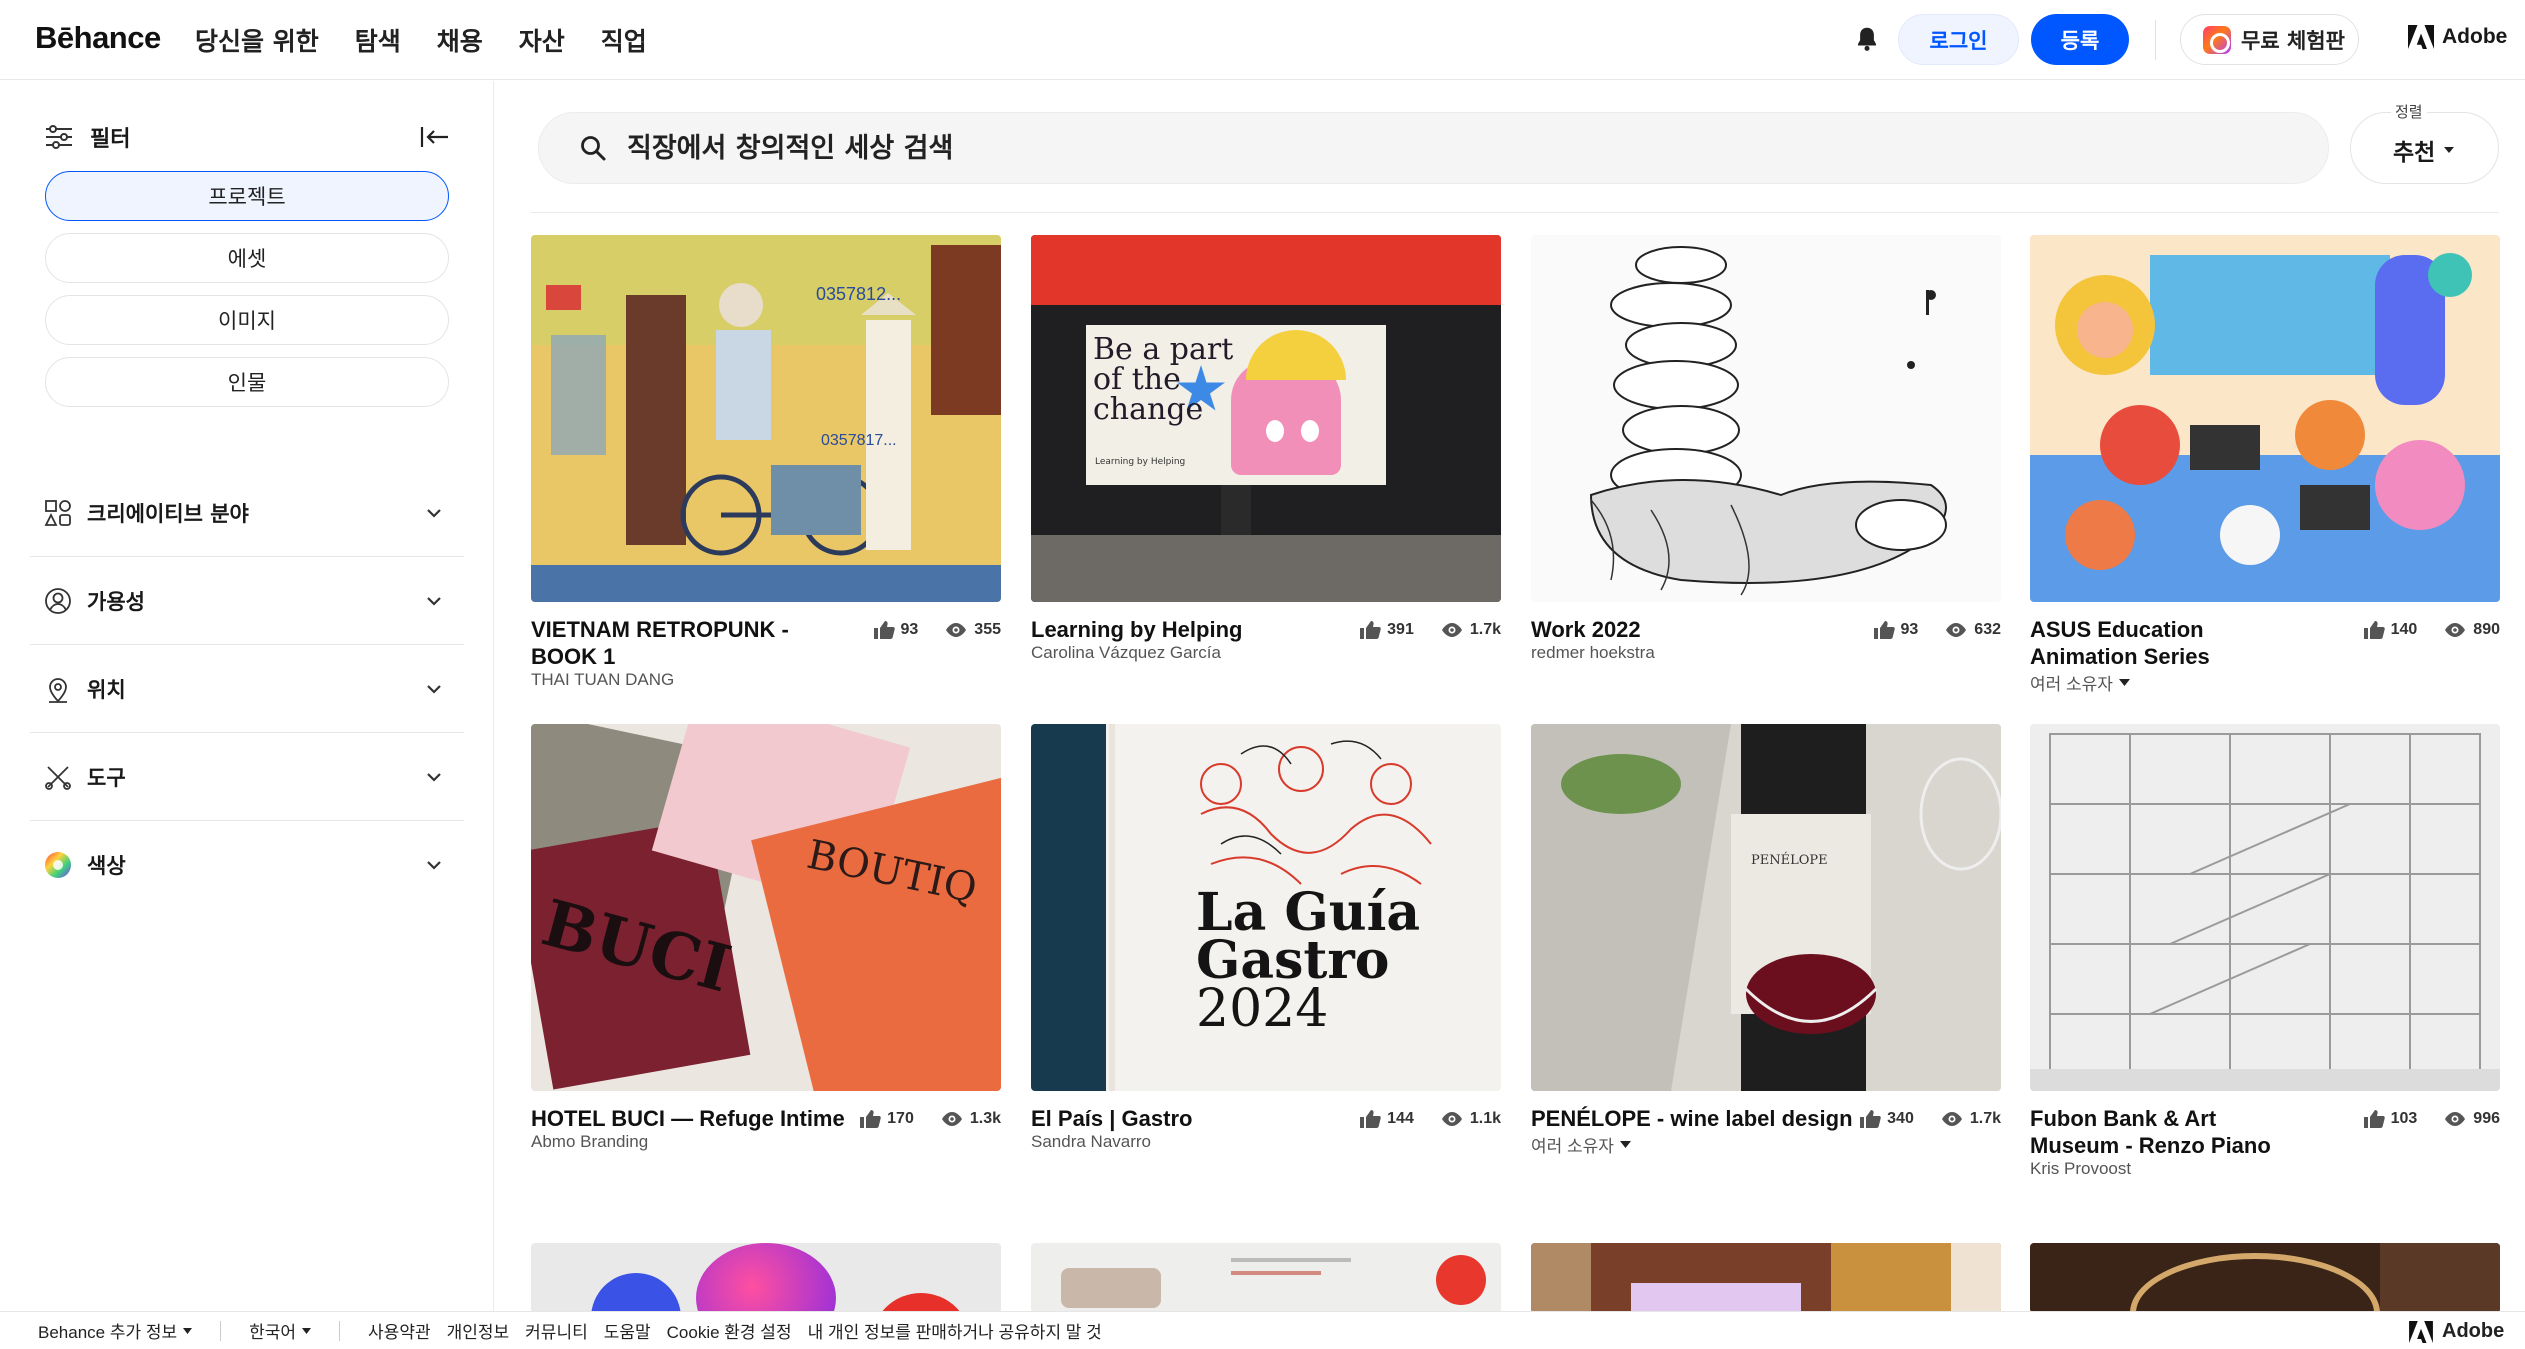 This screenshot has height=1349, width=2525. Describe the element at coordinates (59, 137) in the screenshot. I see `filter-sliders-icon` at that location.